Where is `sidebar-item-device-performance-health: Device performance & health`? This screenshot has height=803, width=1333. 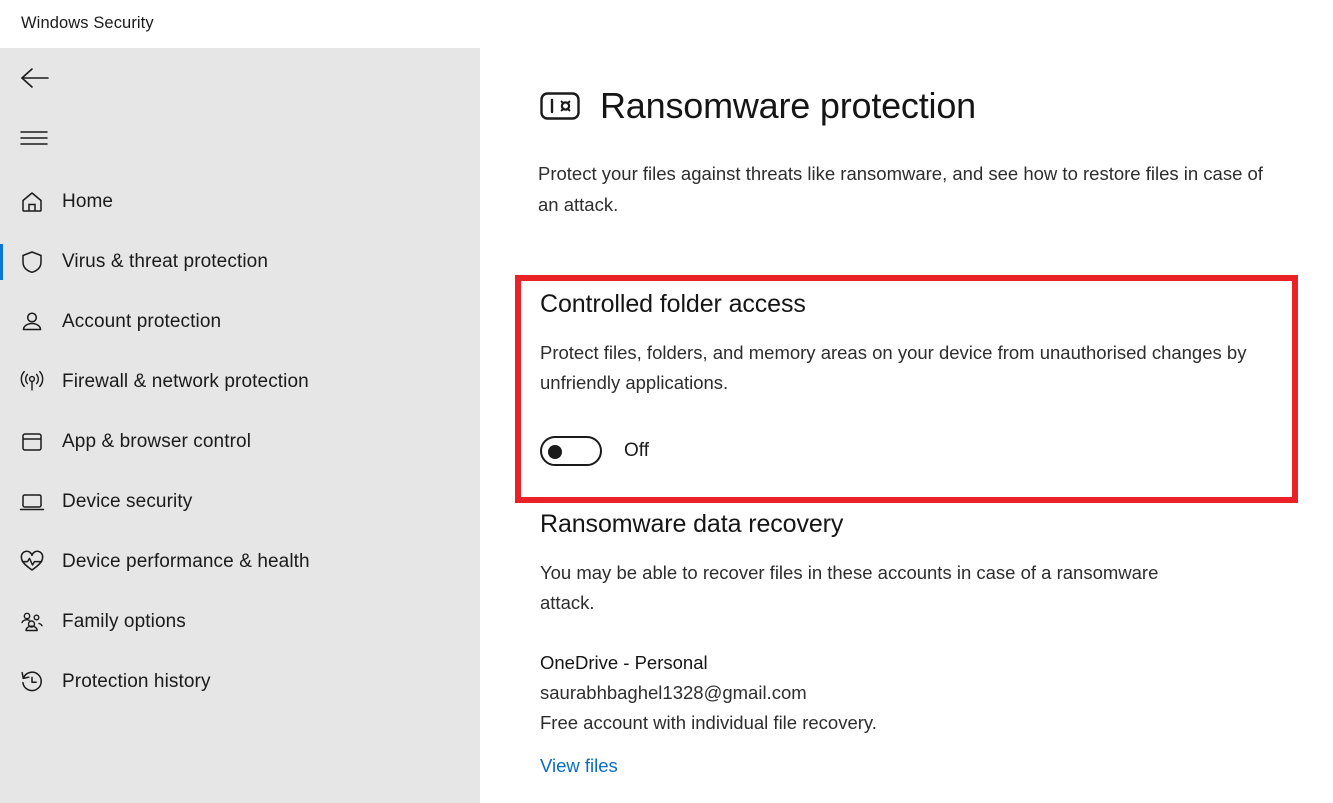
sidebar-item-device-performance-health: Device performance & health is located at coordinates (240, 562).